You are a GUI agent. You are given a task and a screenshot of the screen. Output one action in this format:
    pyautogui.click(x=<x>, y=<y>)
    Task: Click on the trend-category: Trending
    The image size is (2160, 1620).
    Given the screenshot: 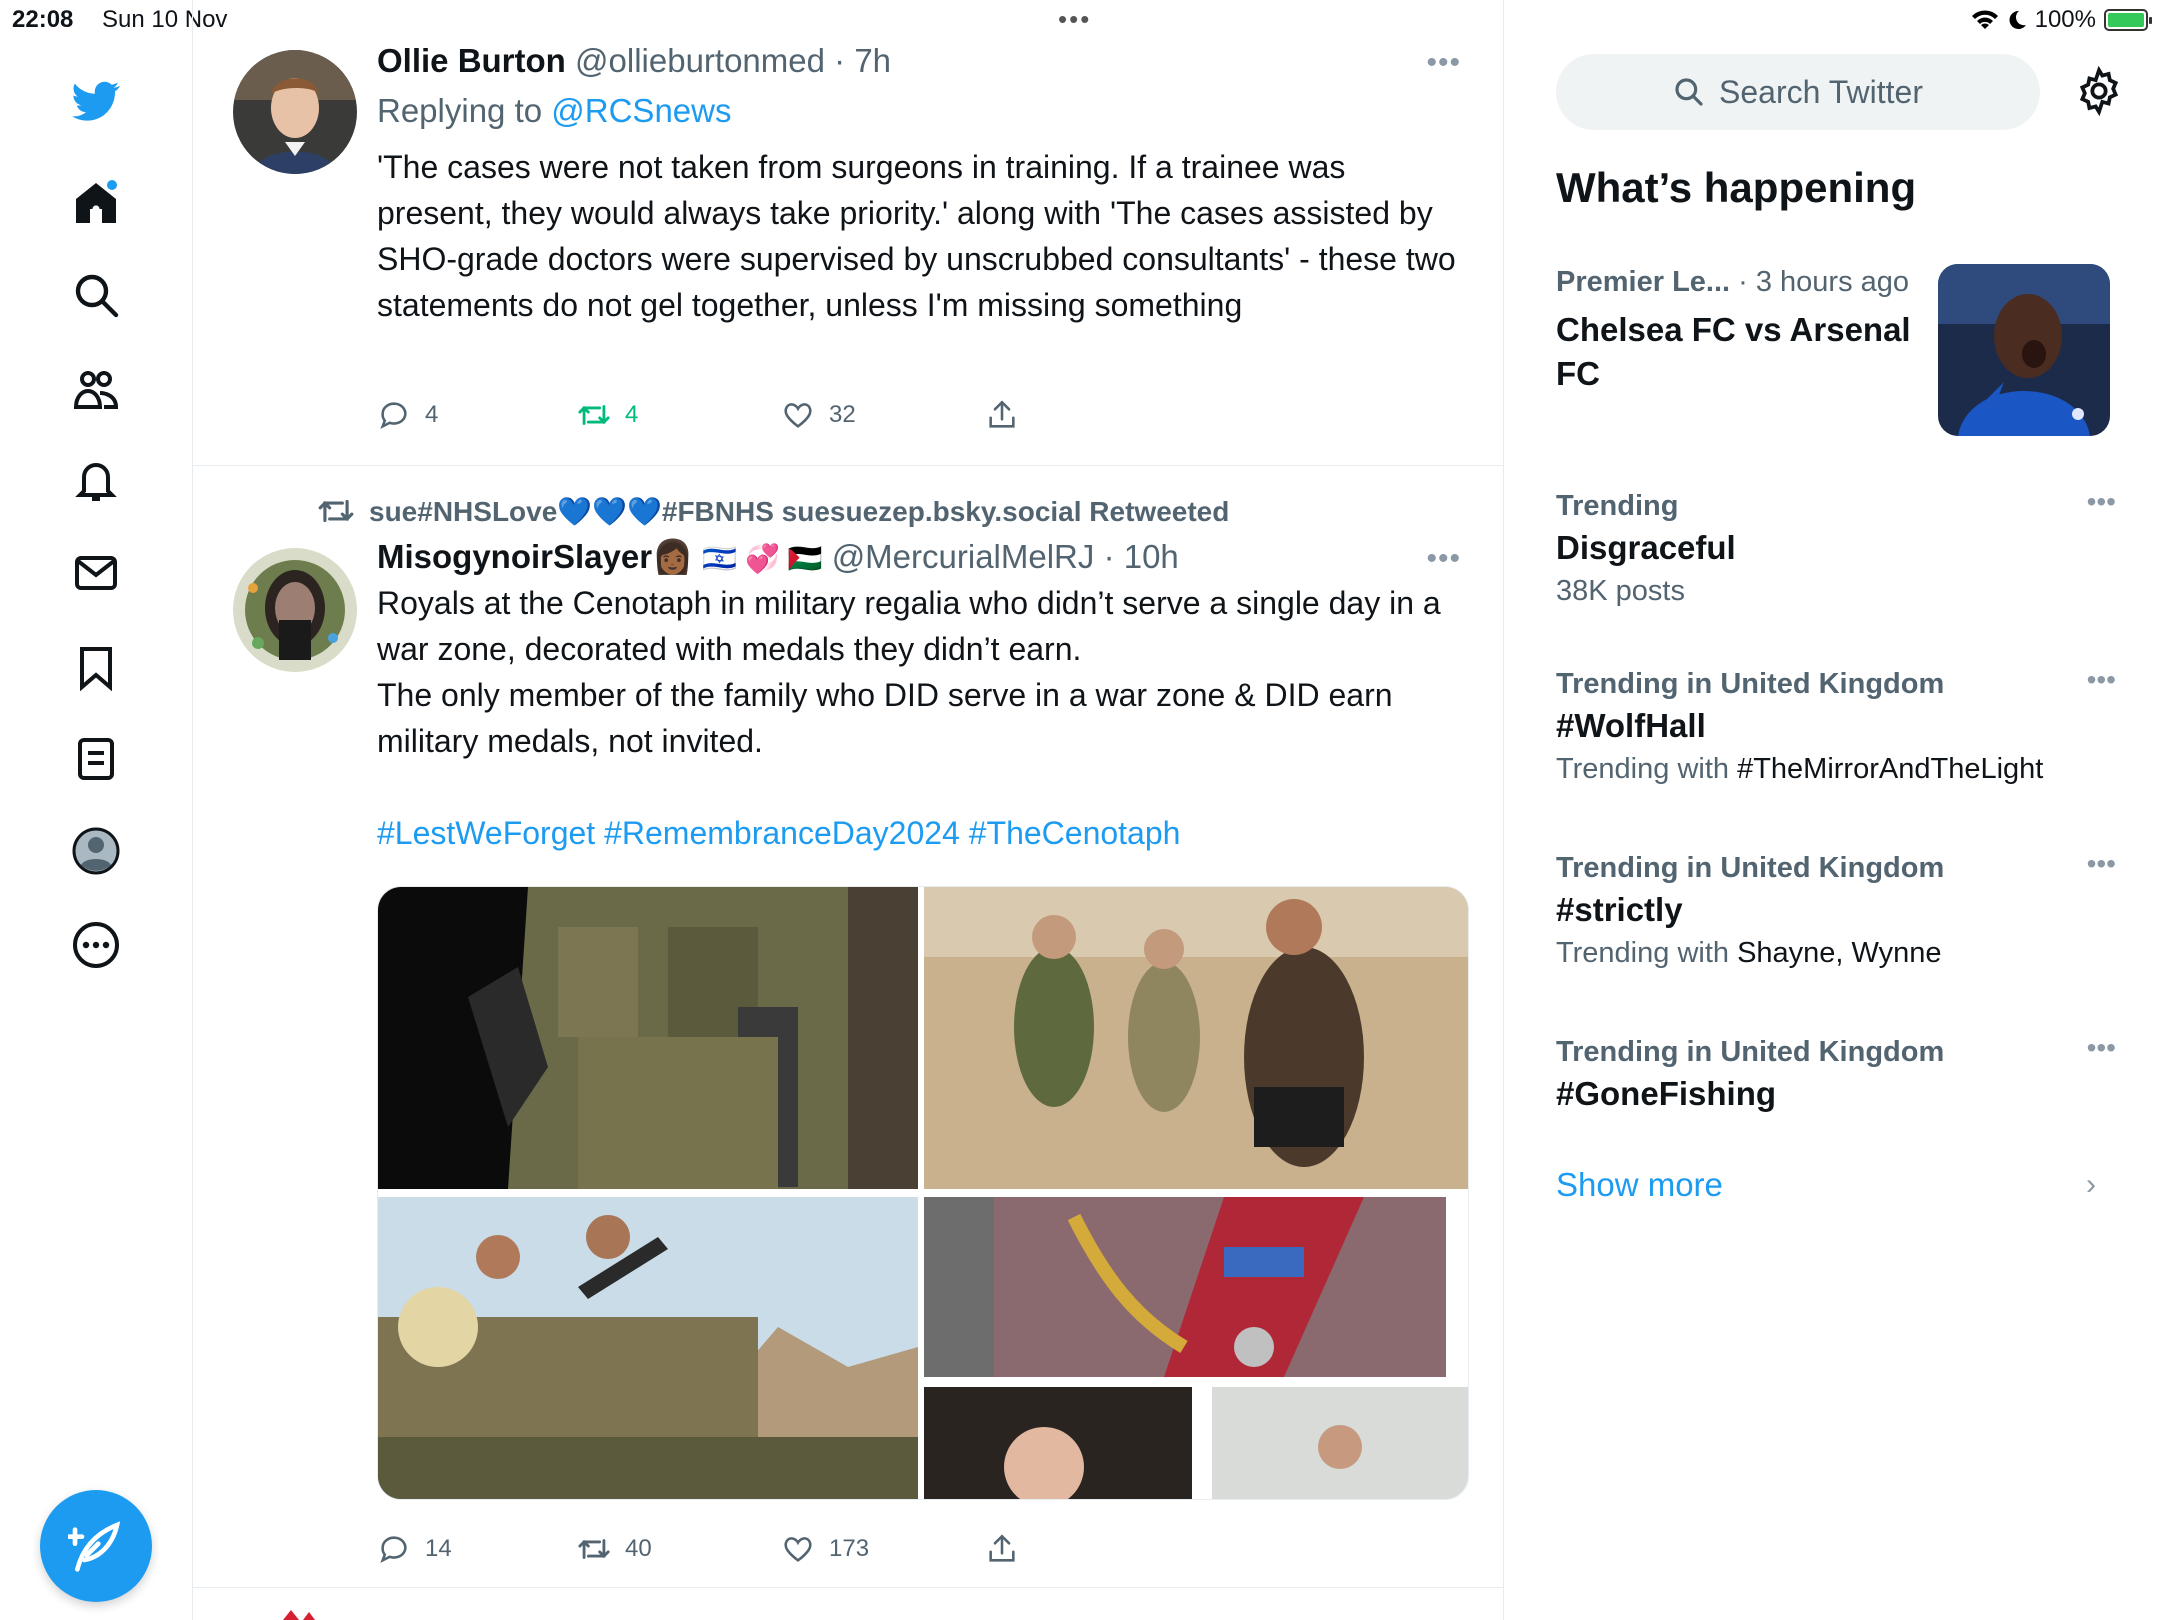 What is the action you would take?
    pyautogui.click(x=1617, y=506)
    